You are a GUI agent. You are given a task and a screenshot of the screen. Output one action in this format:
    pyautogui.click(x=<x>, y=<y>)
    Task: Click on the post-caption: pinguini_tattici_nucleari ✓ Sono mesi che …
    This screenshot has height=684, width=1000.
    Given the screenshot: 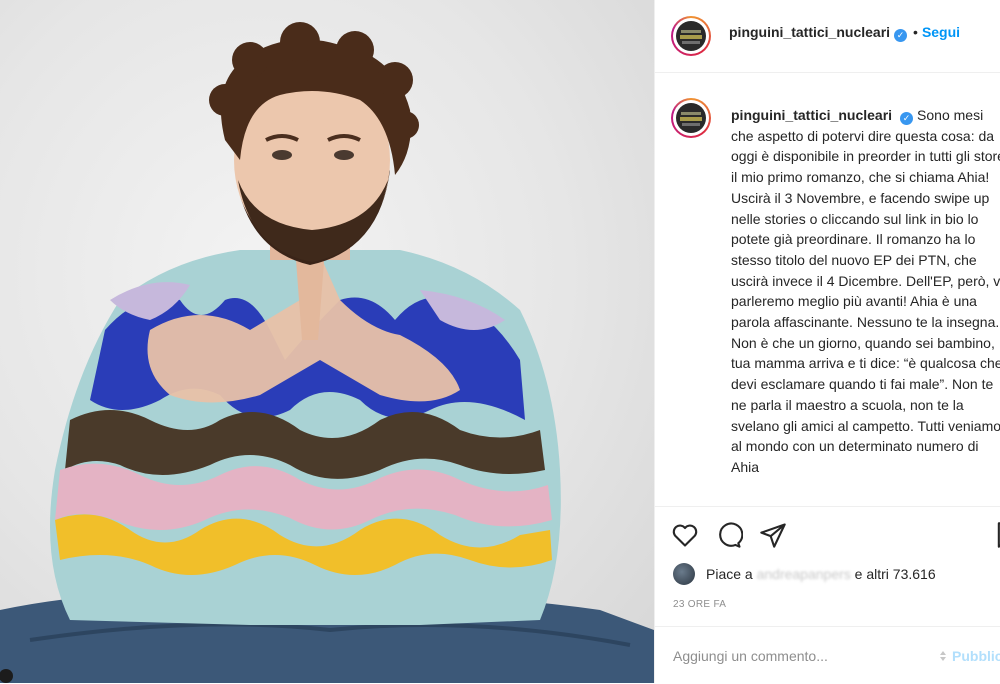 What is the action you would take?
    pyautogui.click(x=865, y=291)
    